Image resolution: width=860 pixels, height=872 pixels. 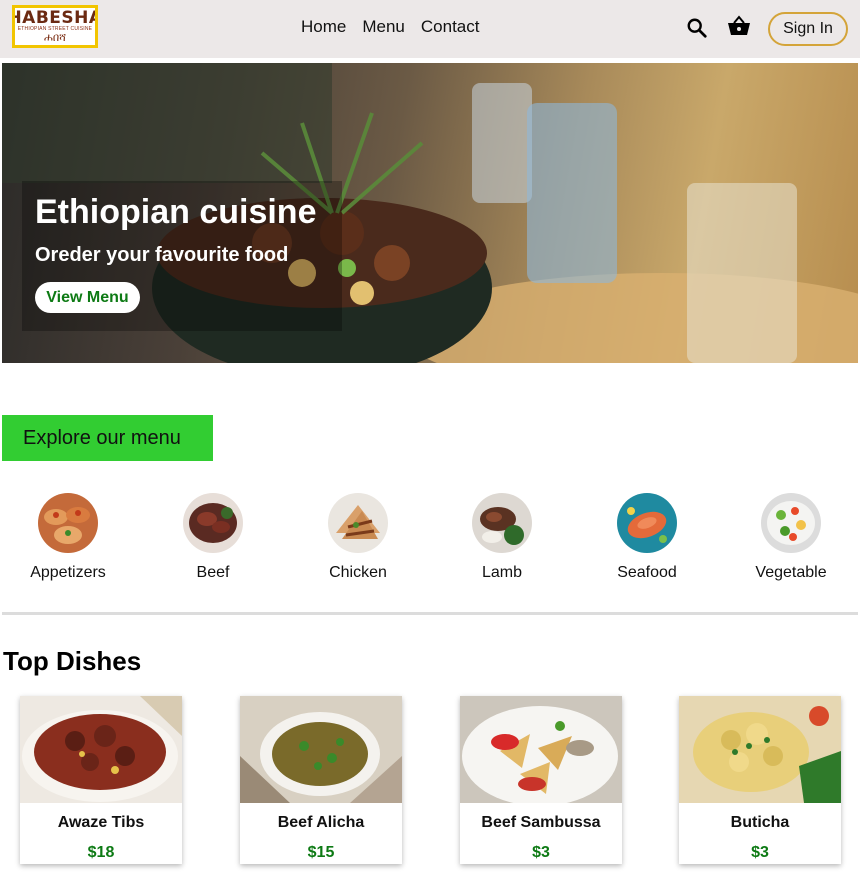 I want to click on logo-text: HABESHA, so click(x=55, y=17).